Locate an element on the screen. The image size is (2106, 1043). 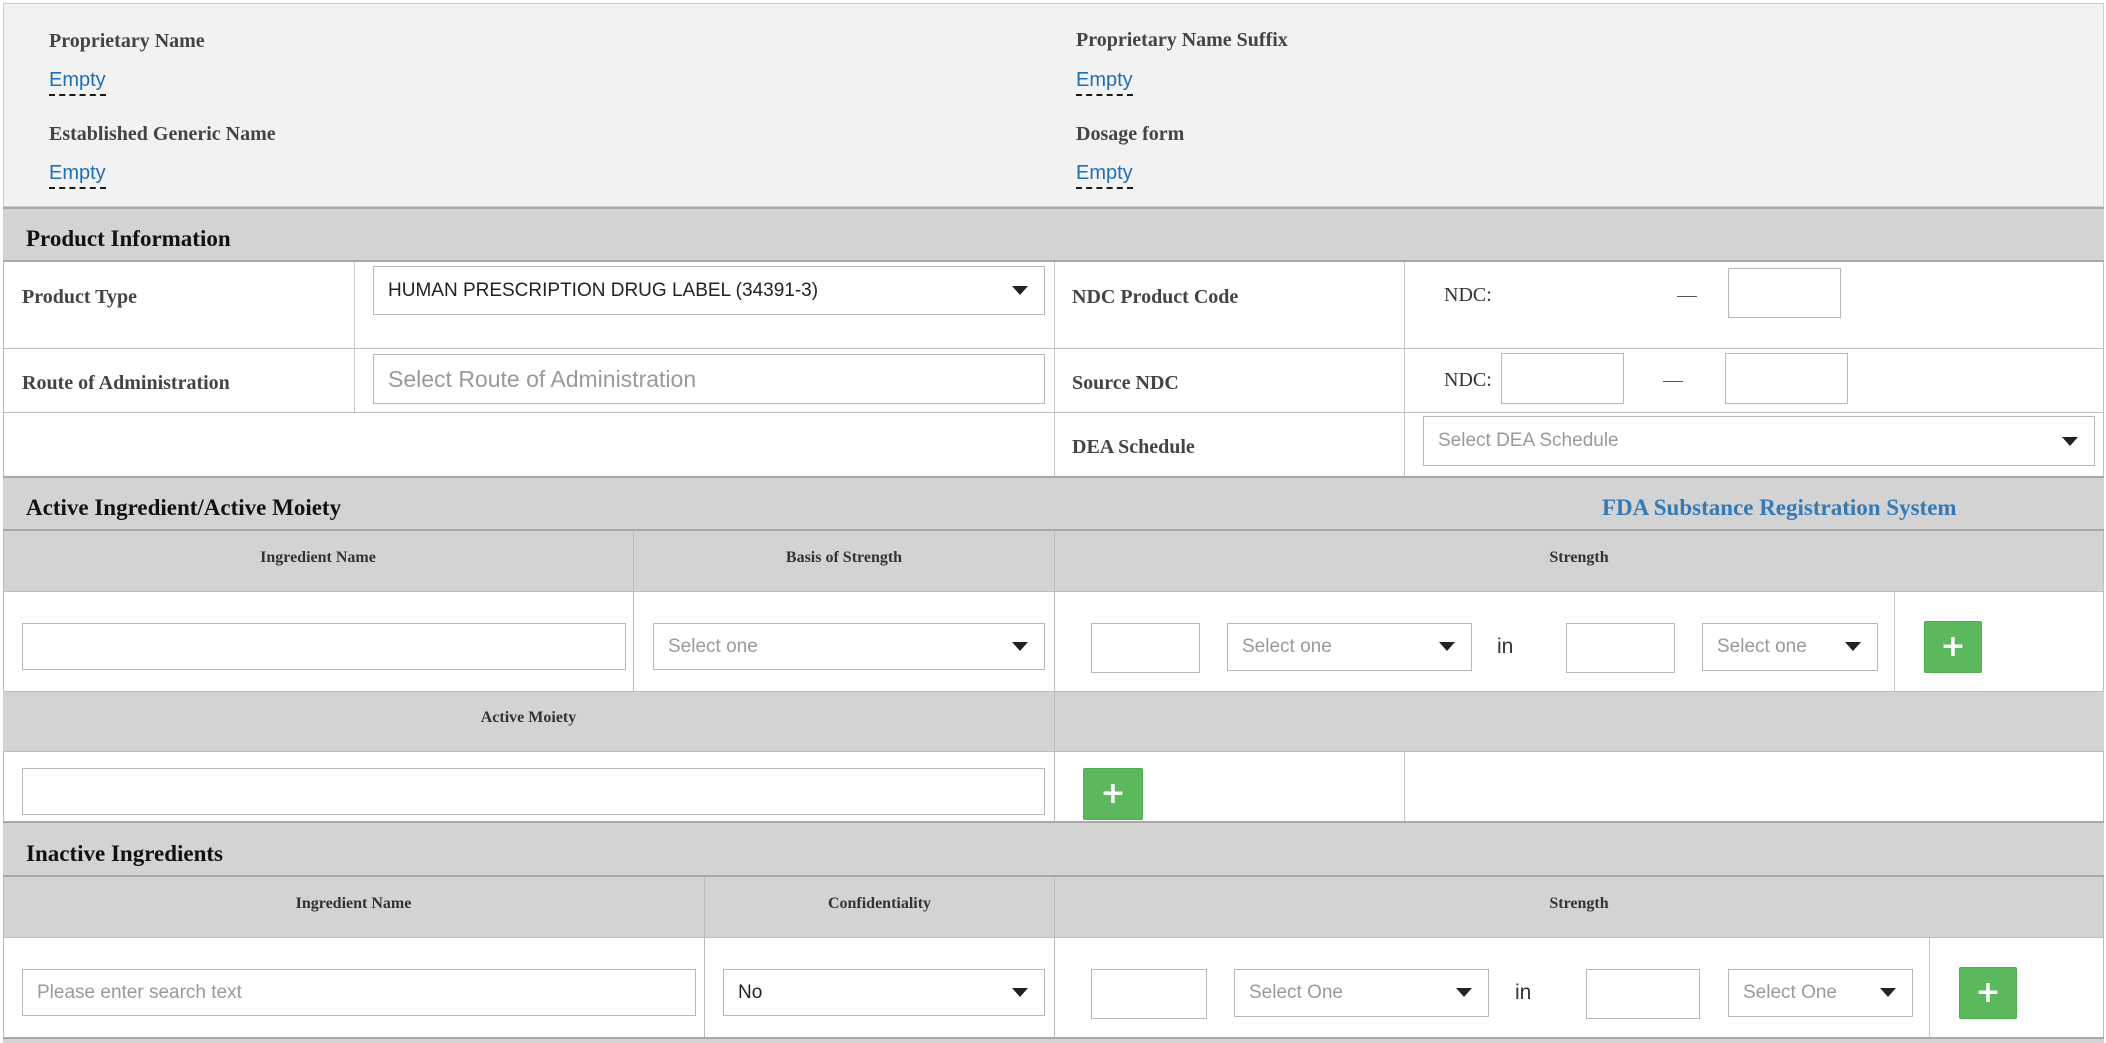
inactive-strength-denominator-field is located at coordinates (1643, 994).